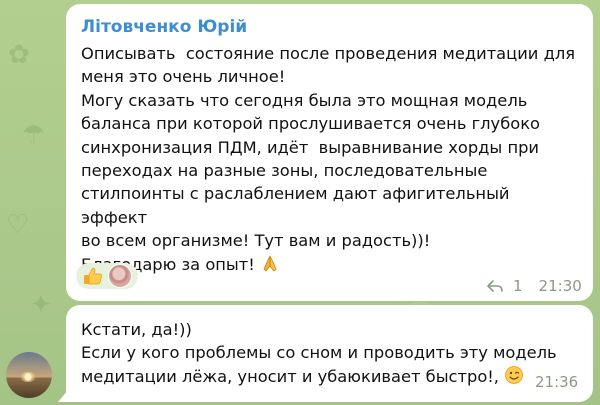  I want to click on reply-icon, so click(495, 286).